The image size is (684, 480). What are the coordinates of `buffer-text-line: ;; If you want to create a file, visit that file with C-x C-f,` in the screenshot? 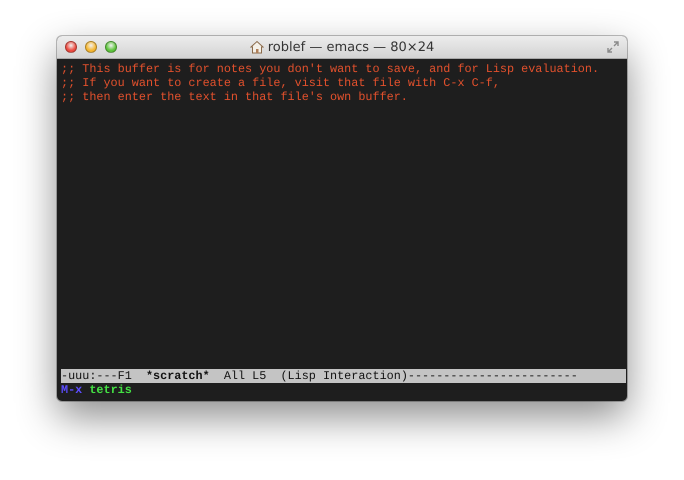 It's located at (280, 83).